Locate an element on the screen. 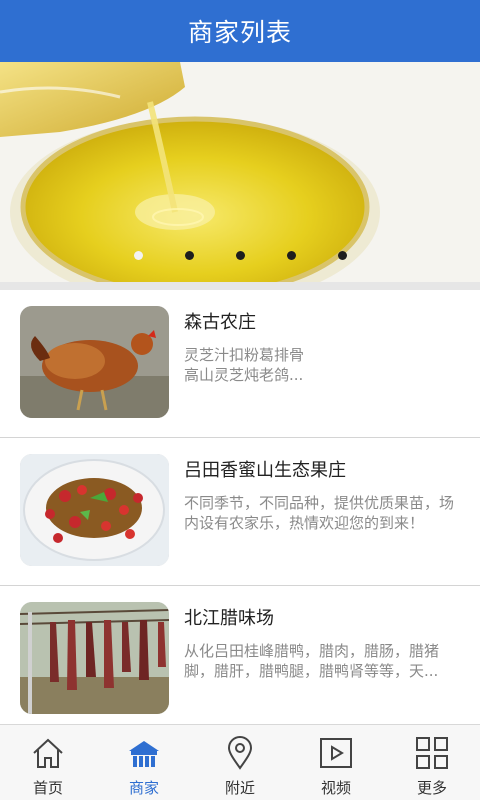  merchant-description: 不同季节，不同品种，提供优质果苗，场内设有农家乐，热情欢迎您的到来！ is located at coordinates (319, 513).